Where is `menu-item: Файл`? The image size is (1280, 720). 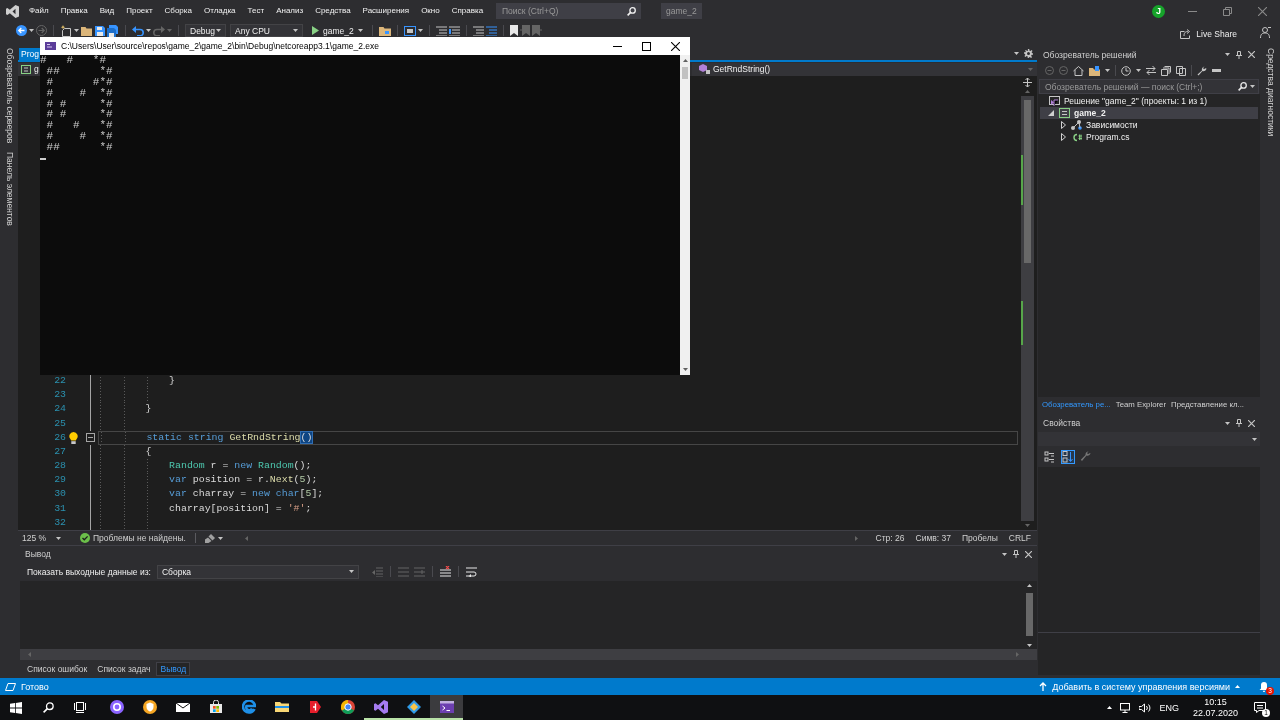
menu-item: Файл is located at coordinates (39, 11).